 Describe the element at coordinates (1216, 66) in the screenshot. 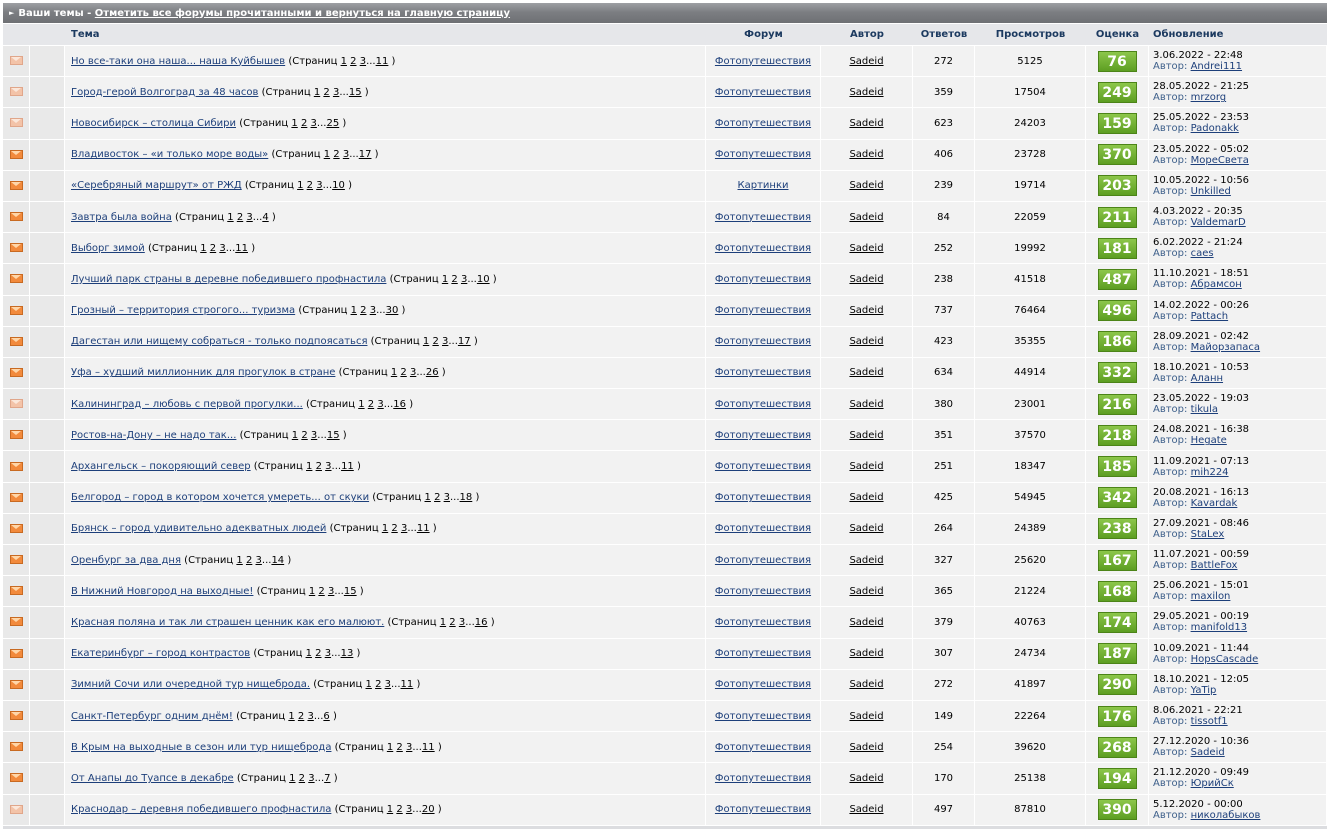

I see `last-author-link: Andrei111` at that location.